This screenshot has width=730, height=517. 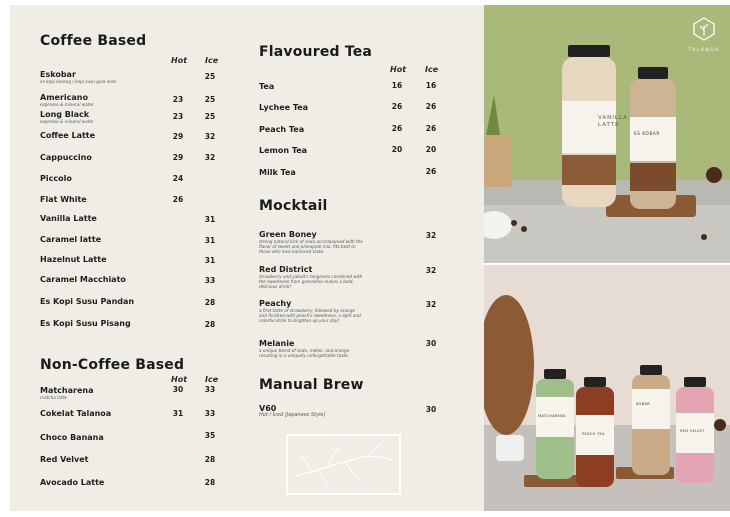 I want to click on item-name: Peachy, so click(x=275, y=303).